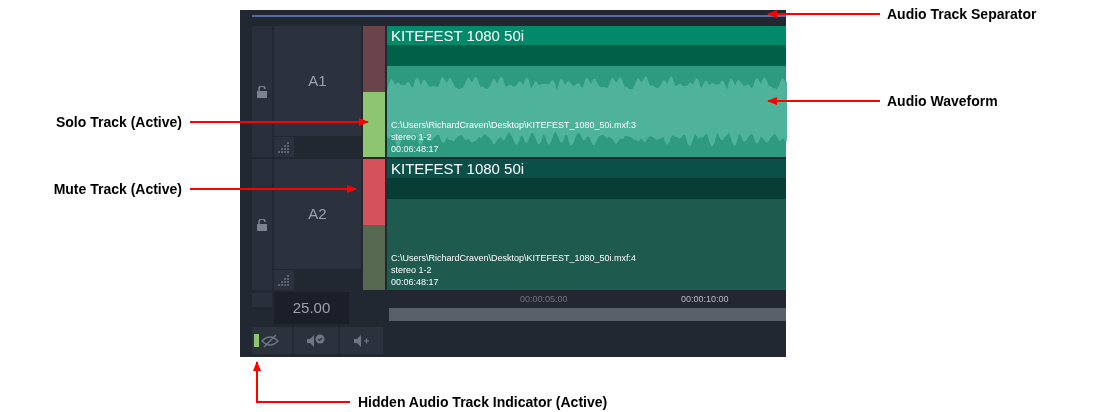  I want to click on callout-label: Solo Track (Active), so click(118, 122).